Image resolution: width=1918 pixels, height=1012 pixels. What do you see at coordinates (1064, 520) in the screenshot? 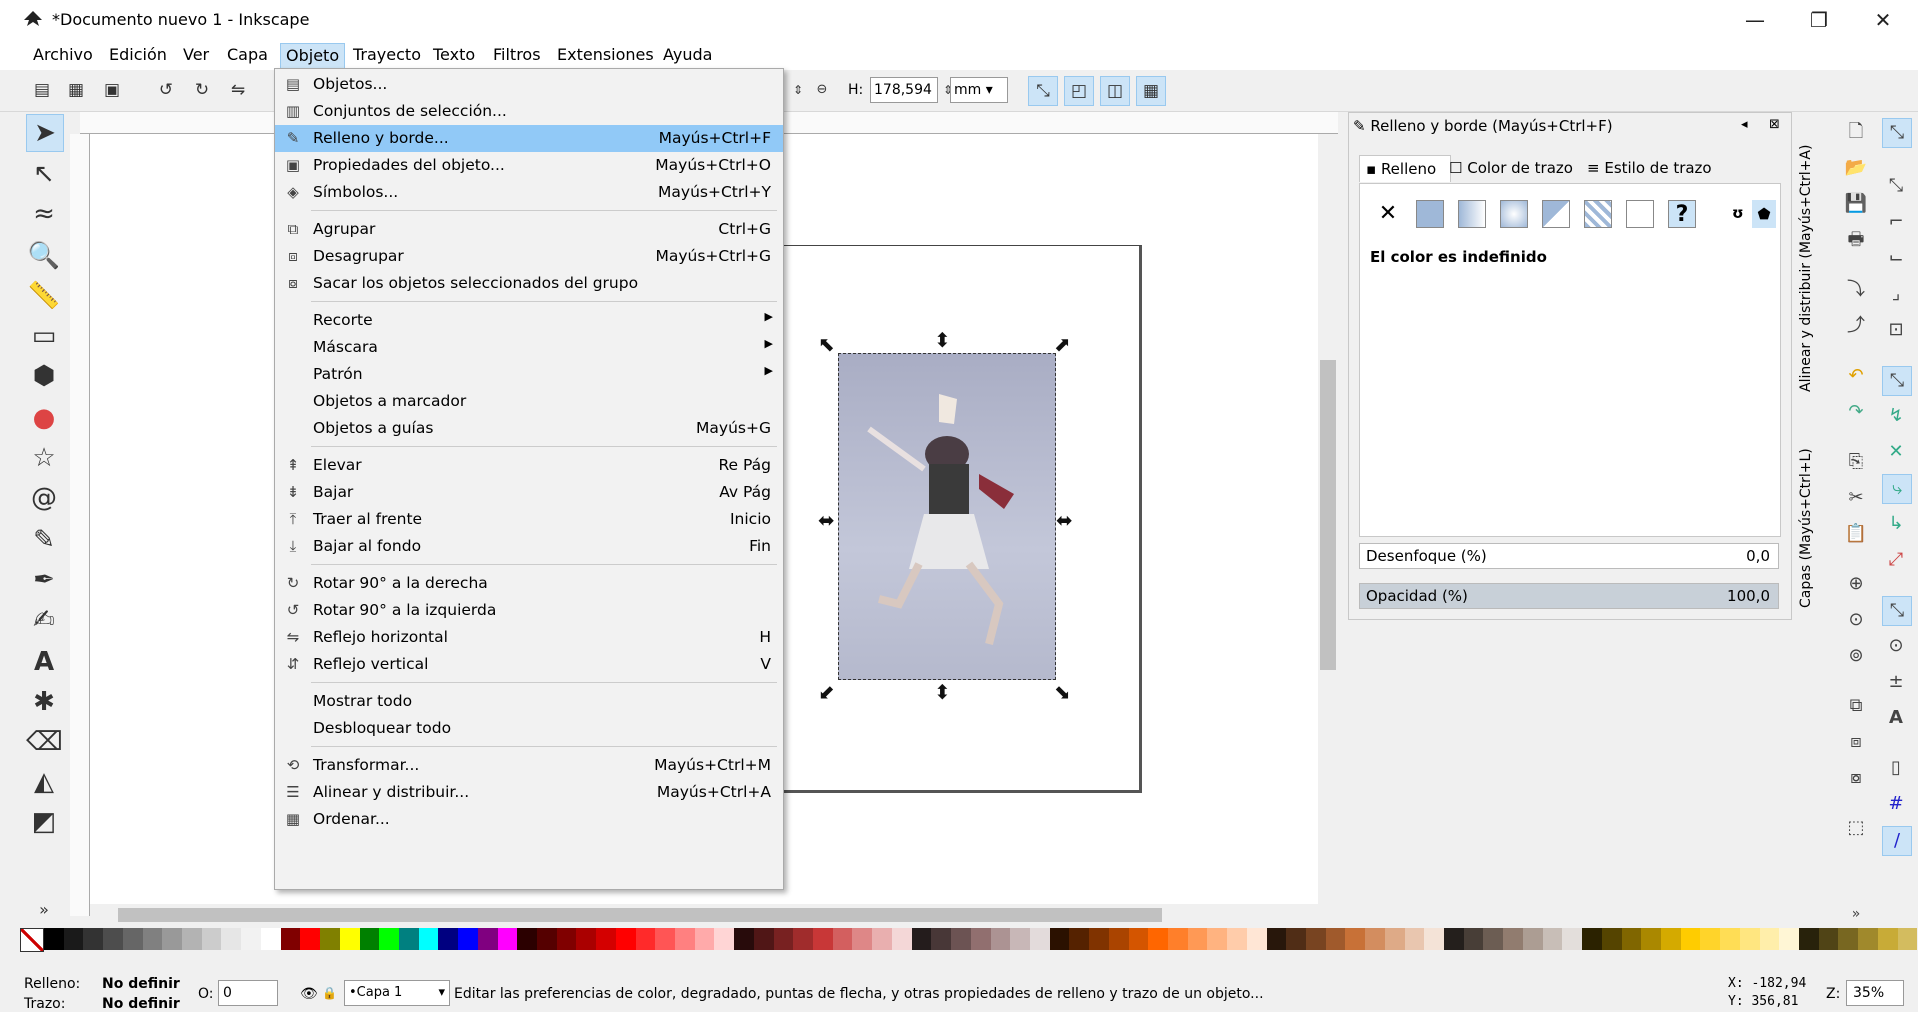
I see `scale-handle-e-icon: ⬌` at bounding box center [1064, 520].